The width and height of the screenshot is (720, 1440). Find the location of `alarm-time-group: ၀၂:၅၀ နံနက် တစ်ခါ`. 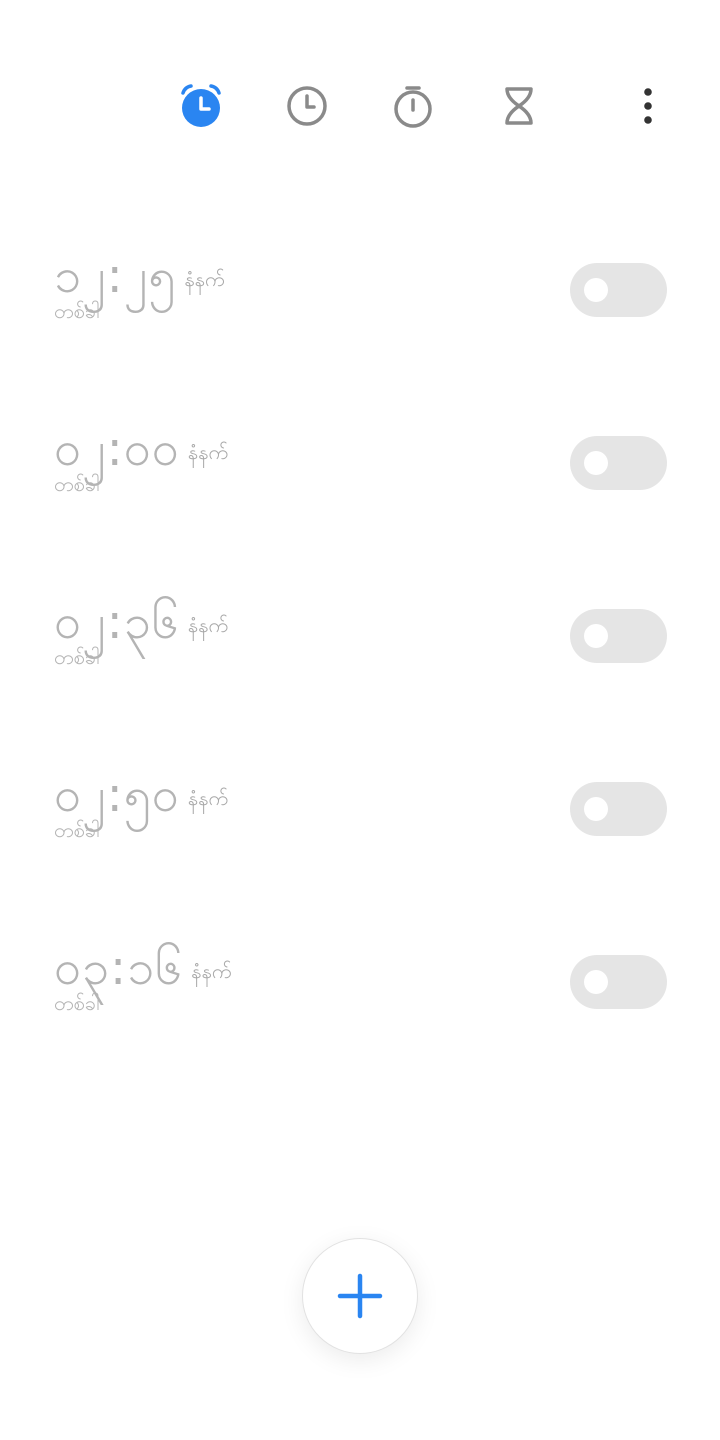

alarm-time-group: ၀၂:၅၀ နံနက် တစ်ခါ is located at coordinates (141, 811).